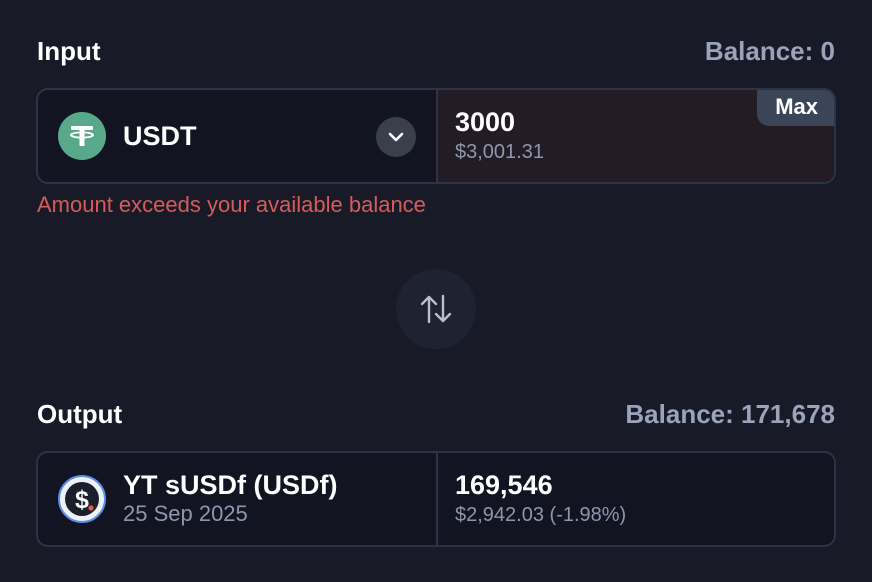 This screenshot has height=582, width=872. I want to click on output-title: Output, so click(80, 413).